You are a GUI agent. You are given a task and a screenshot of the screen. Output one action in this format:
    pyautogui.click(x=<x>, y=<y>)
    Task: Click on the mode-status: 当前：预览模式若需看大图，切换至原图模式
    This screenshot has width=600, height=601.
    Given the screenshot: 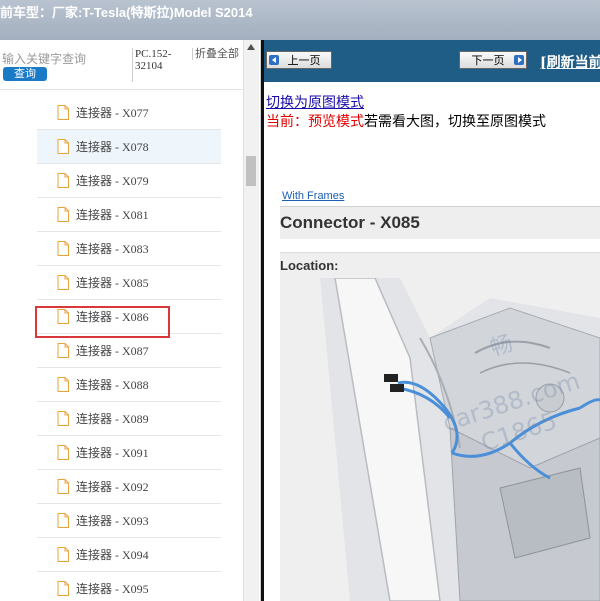 What is the action you would take?
    pyautogui.click(x=406, y=121)
    